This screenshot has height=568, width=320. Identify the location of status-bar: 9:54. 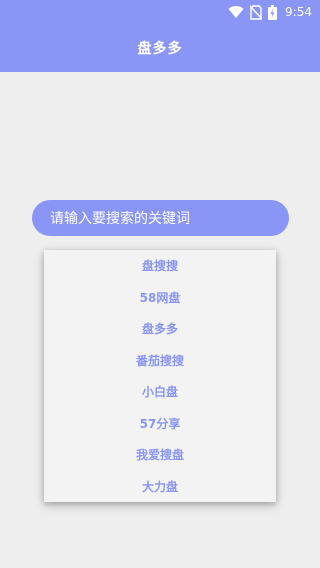
(160, 12).